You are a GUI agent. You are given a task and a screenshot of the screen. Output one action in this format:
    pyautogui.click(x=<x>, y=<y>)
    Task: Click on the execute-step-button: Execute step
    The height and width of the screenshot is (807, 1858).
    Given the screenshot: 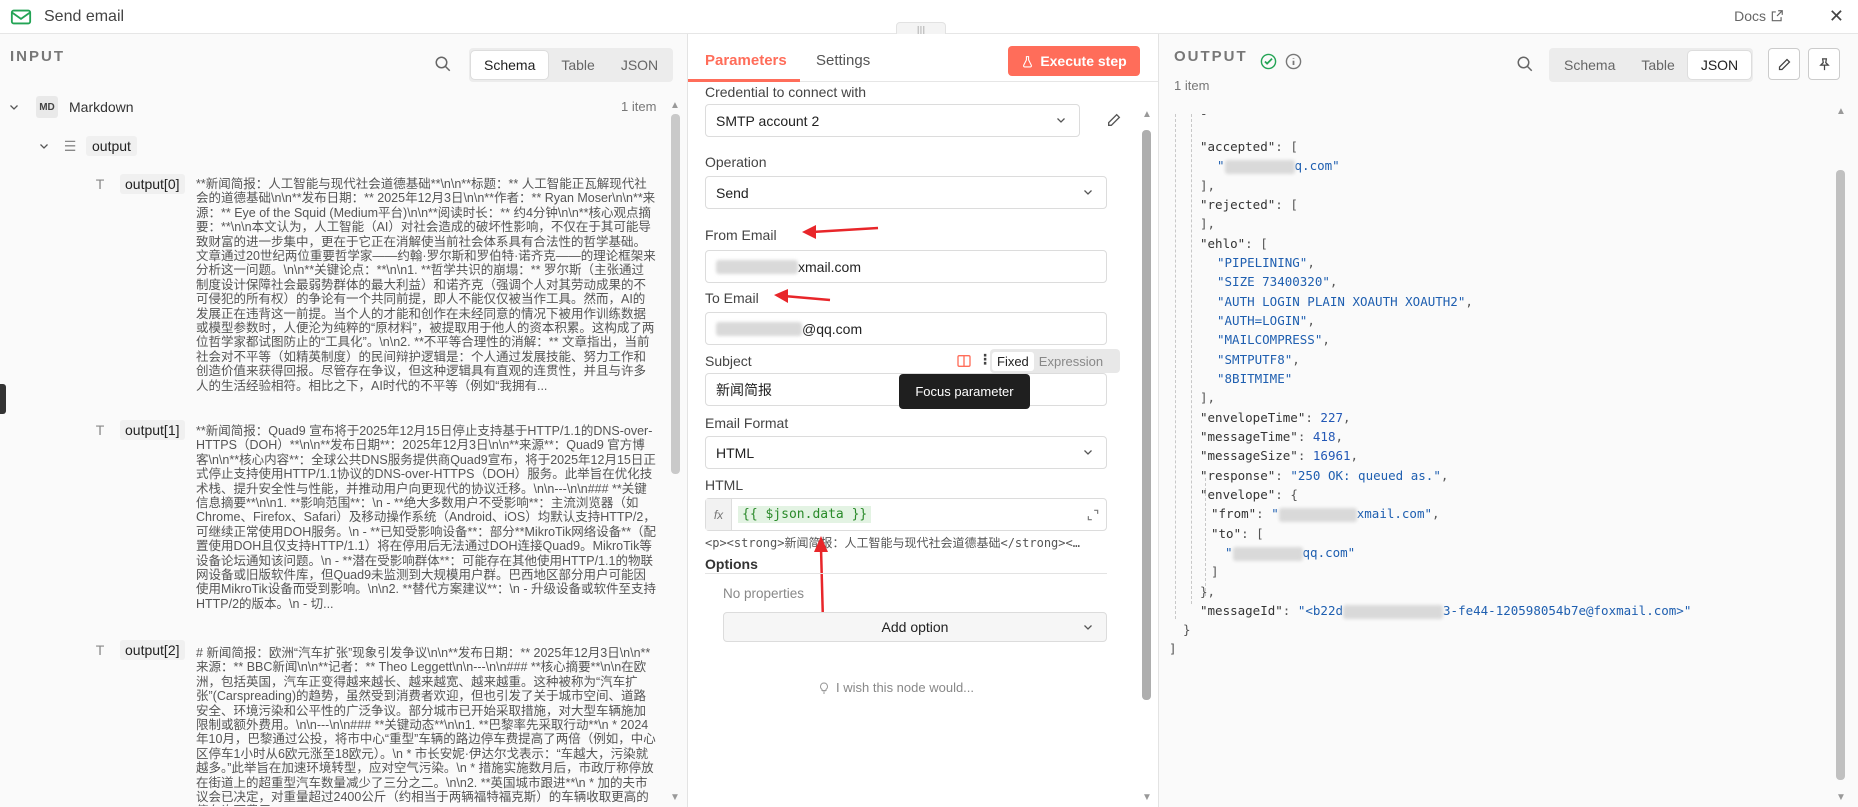 What is the action you would take?
    pyautogui.click(x=1074, y=61)
    